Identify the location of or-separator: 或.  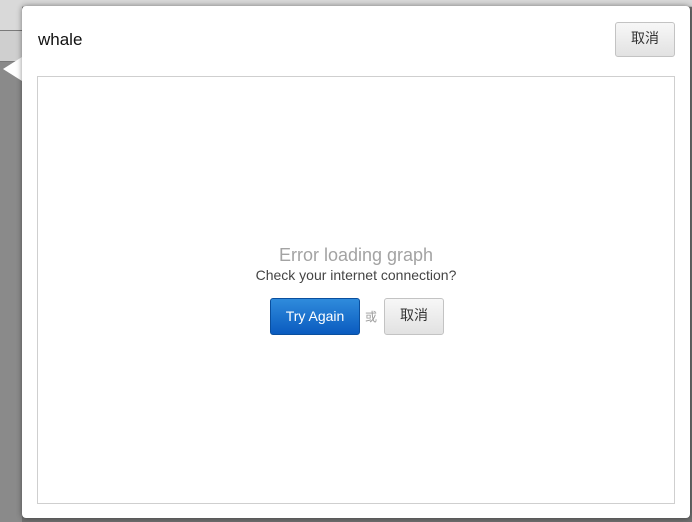
(371, 317).